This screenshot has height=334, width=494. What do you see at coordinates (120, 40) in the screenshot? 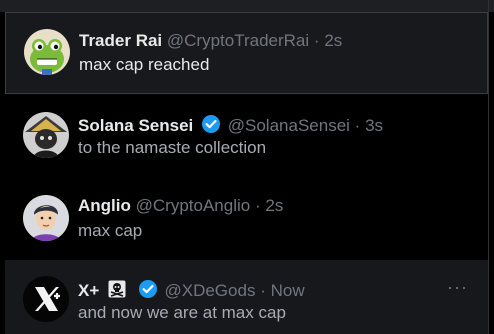
I see `display-name: Trader Rai` at bounding box center [120, 40].